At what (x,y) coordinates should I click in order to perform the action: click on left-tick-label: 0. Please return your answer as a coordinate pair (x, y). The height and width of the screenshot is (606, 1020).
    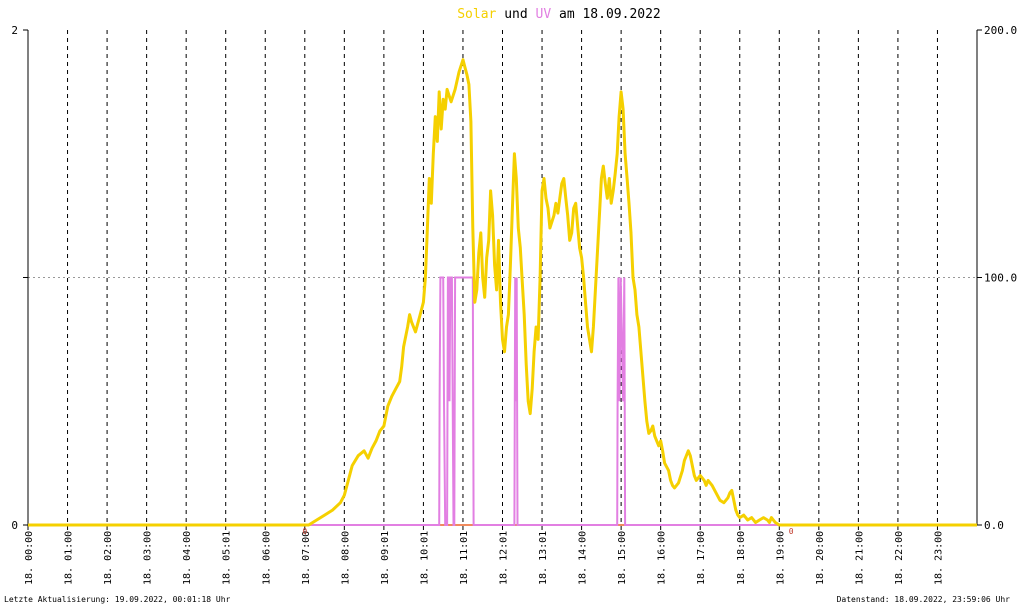
    Looking at the image, I should click on (14, 525).